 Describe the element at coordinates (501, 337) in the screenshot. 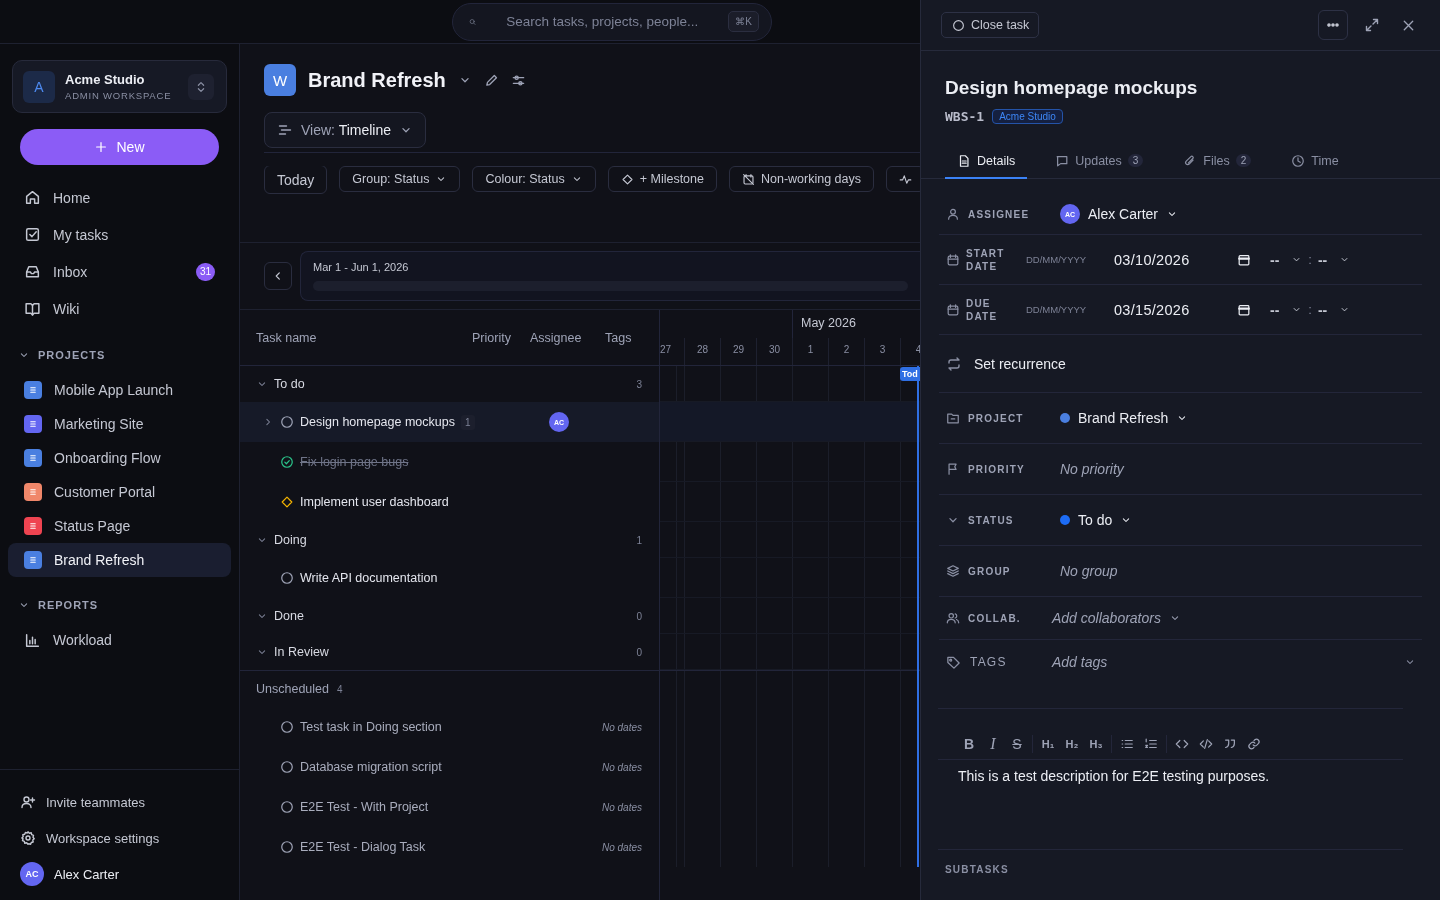

I see `column-header: Priority` at that location.